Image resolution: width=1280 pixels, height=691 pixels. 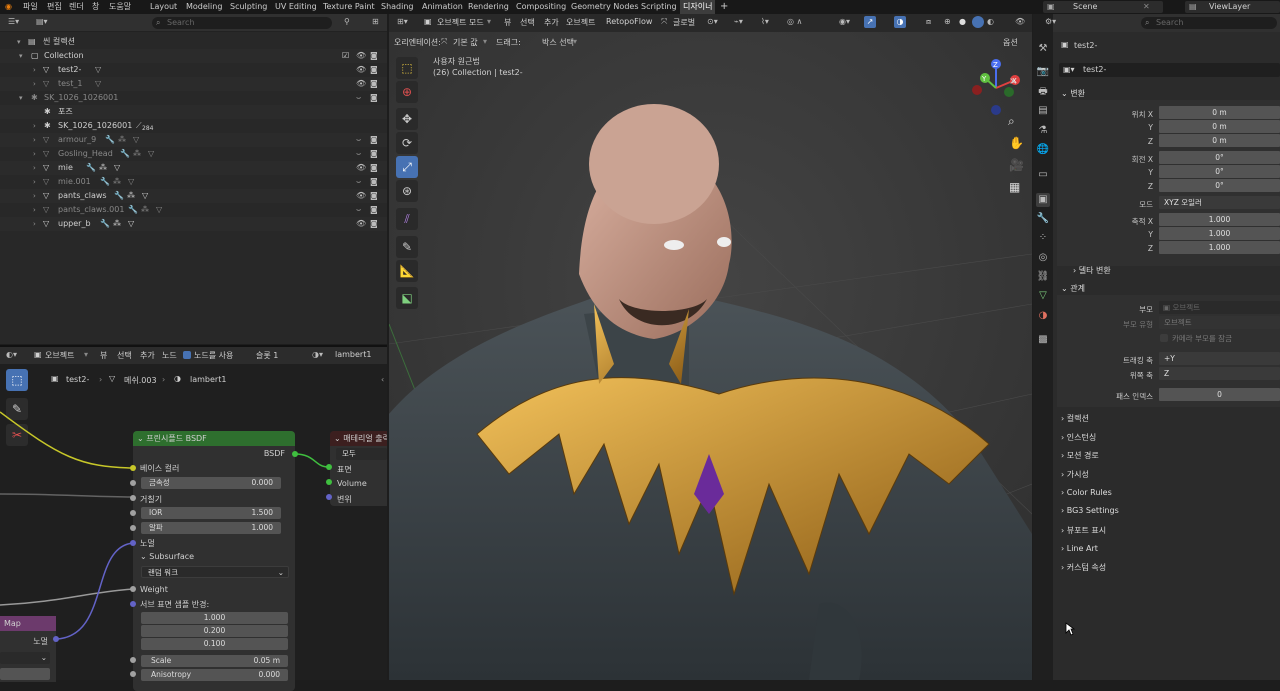 I want to click on move-tool: ✥, so click(x=407, y=119).